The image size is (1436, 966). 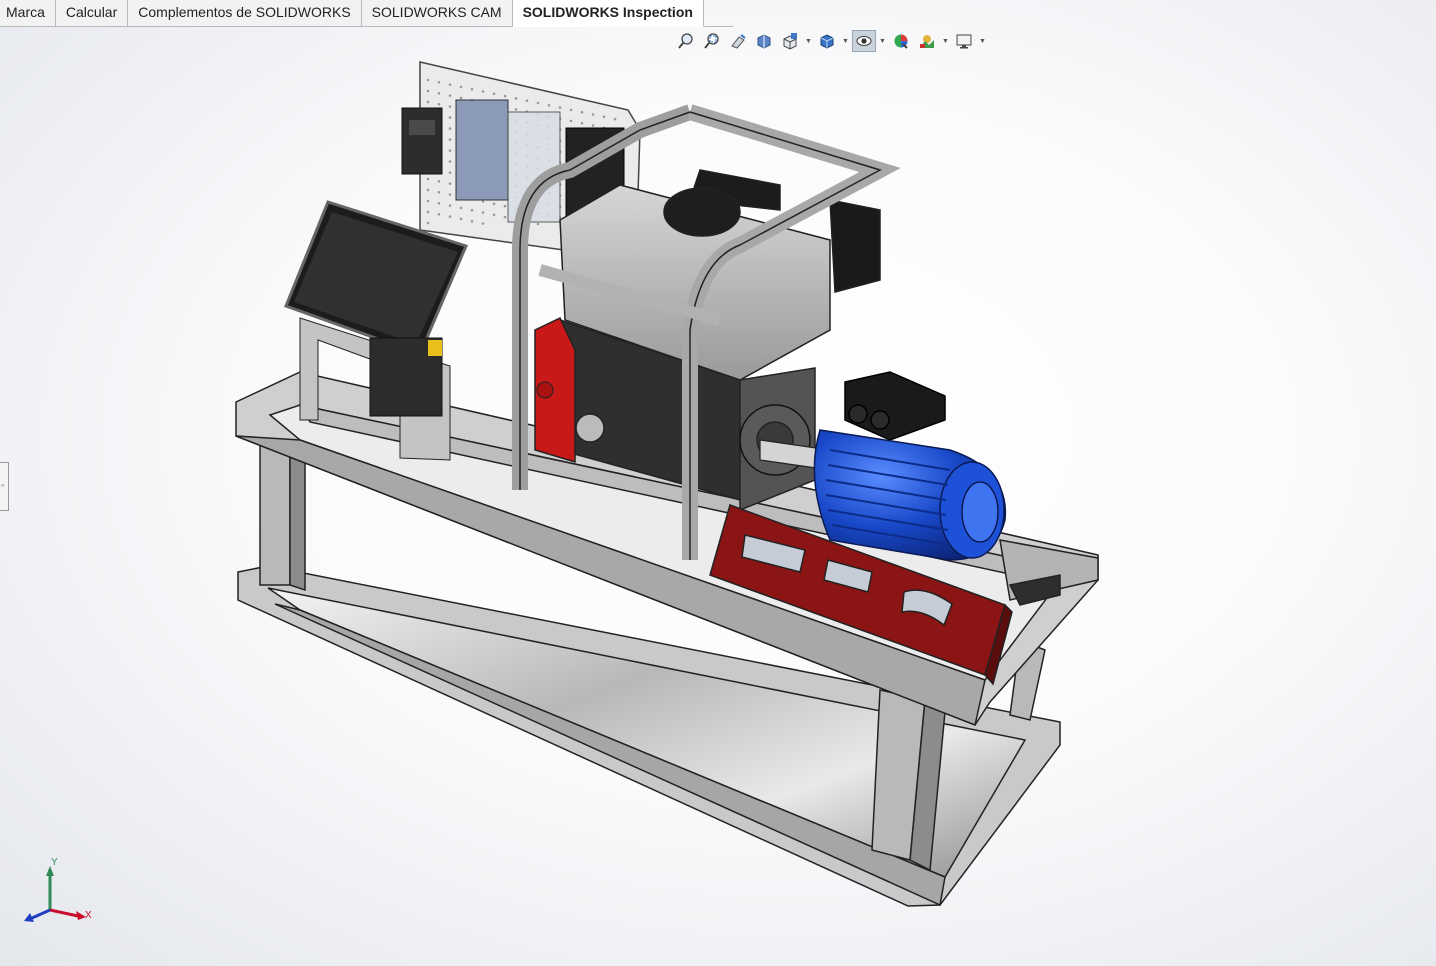 What do you see at coordinates (58, 889) in the screenshot?
I see `coordinate-triad: Y X` at bounding box center [58, 889].